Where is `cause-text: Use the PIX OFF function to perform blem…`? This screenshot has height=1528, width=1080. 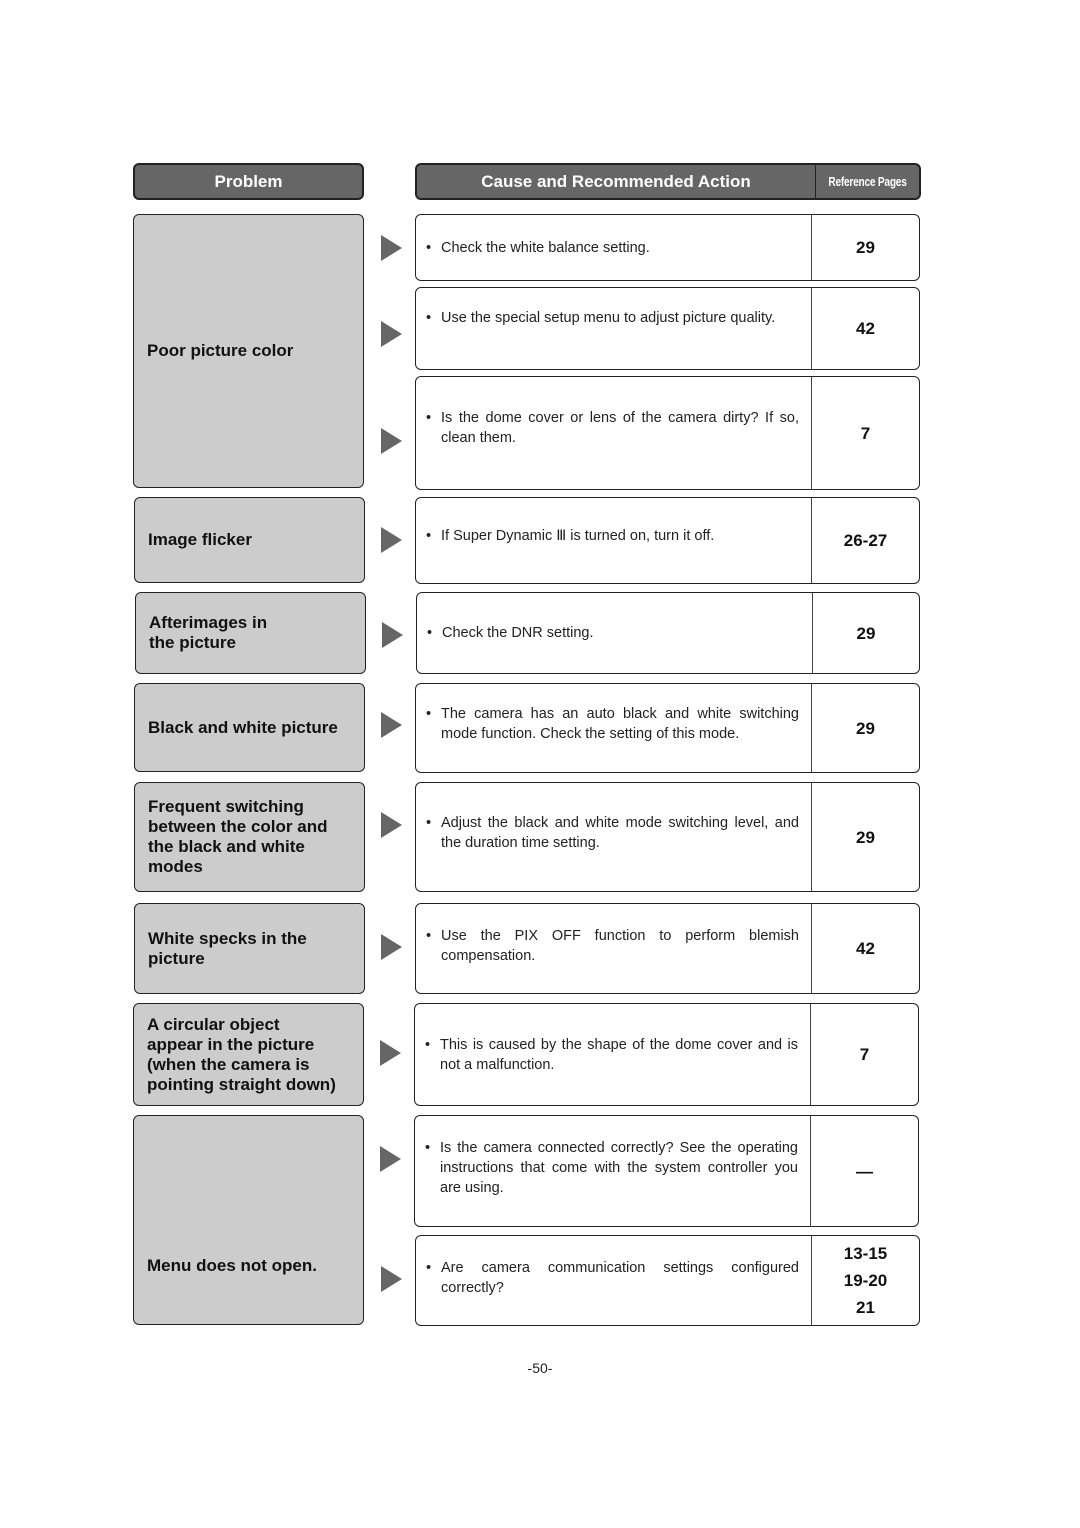
cause-text: Use the PIX OFF function to perform blem… is located at coordinates (620, 946).